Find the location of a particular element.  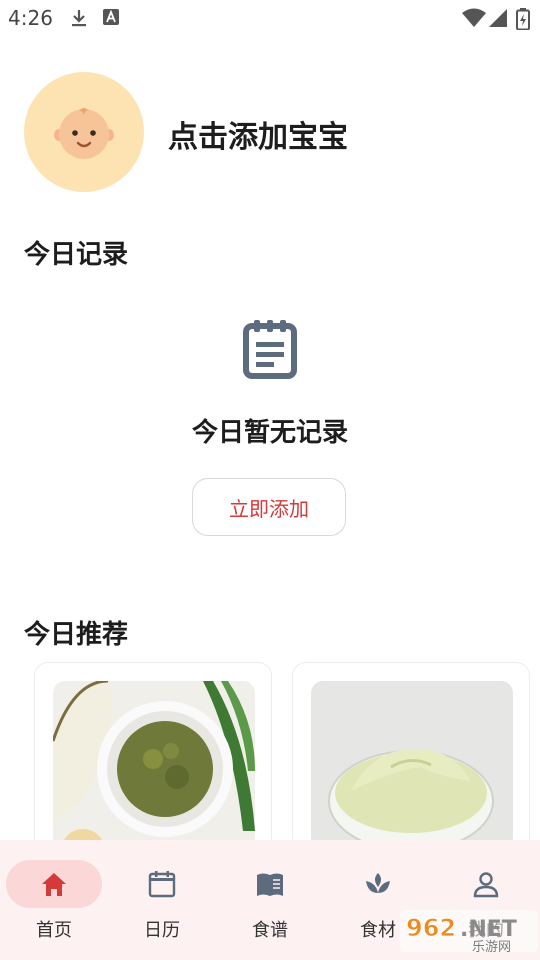

svg-text: 962 is located at coordinates (431, 928).